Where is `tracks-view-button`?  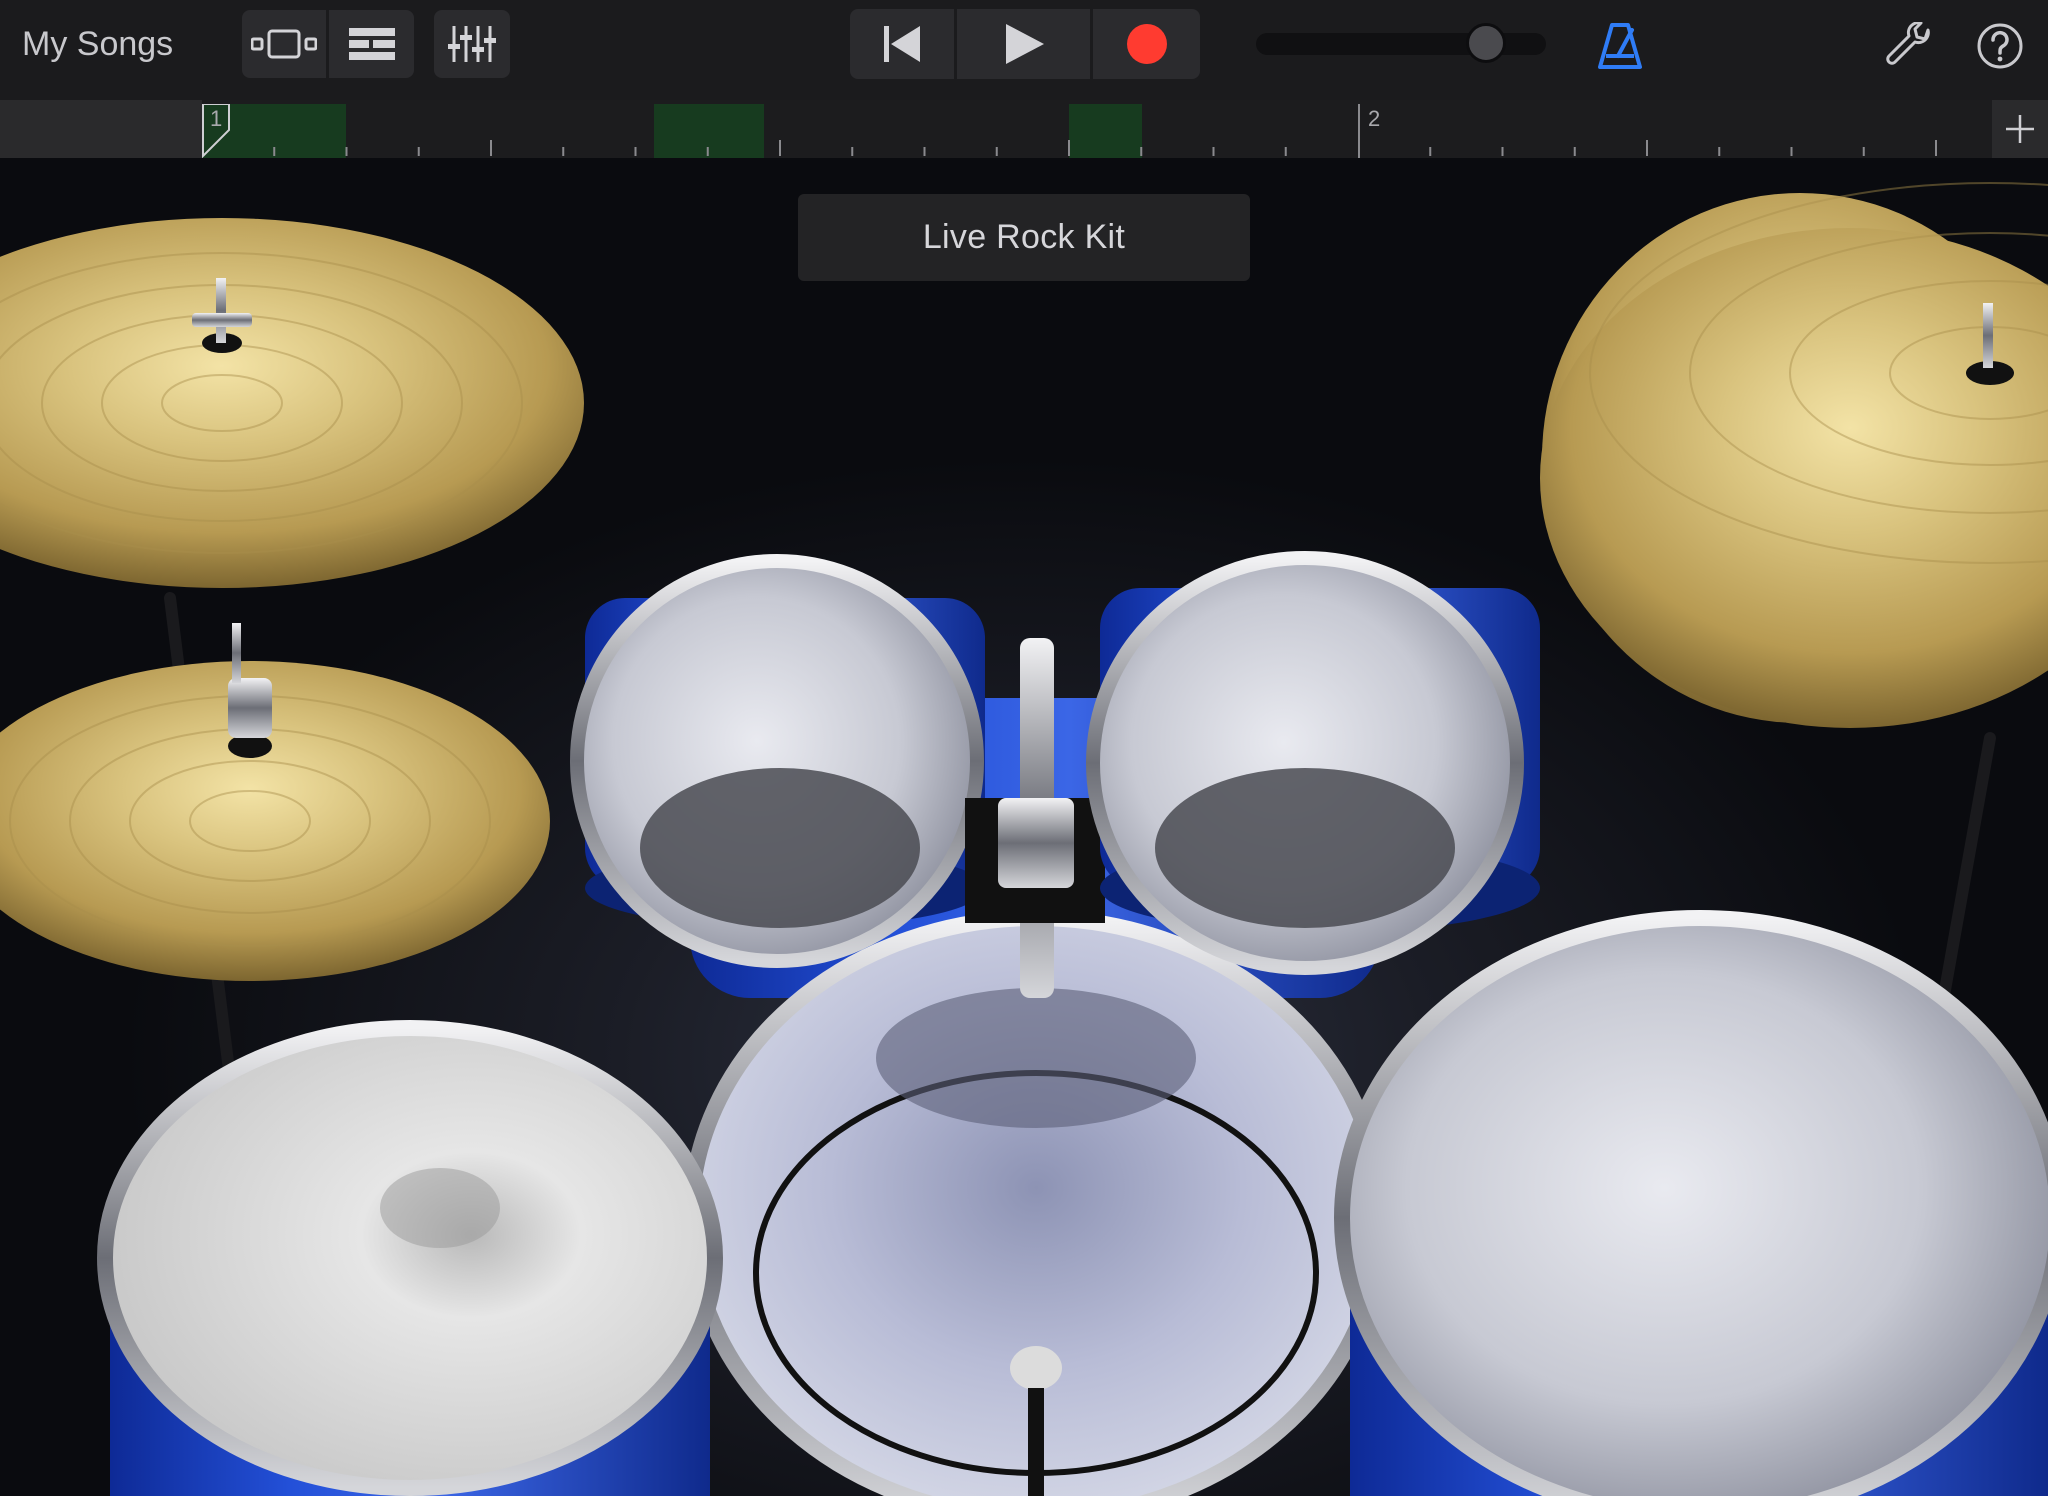 tracks-view-button is located at coordinates (371, 44).